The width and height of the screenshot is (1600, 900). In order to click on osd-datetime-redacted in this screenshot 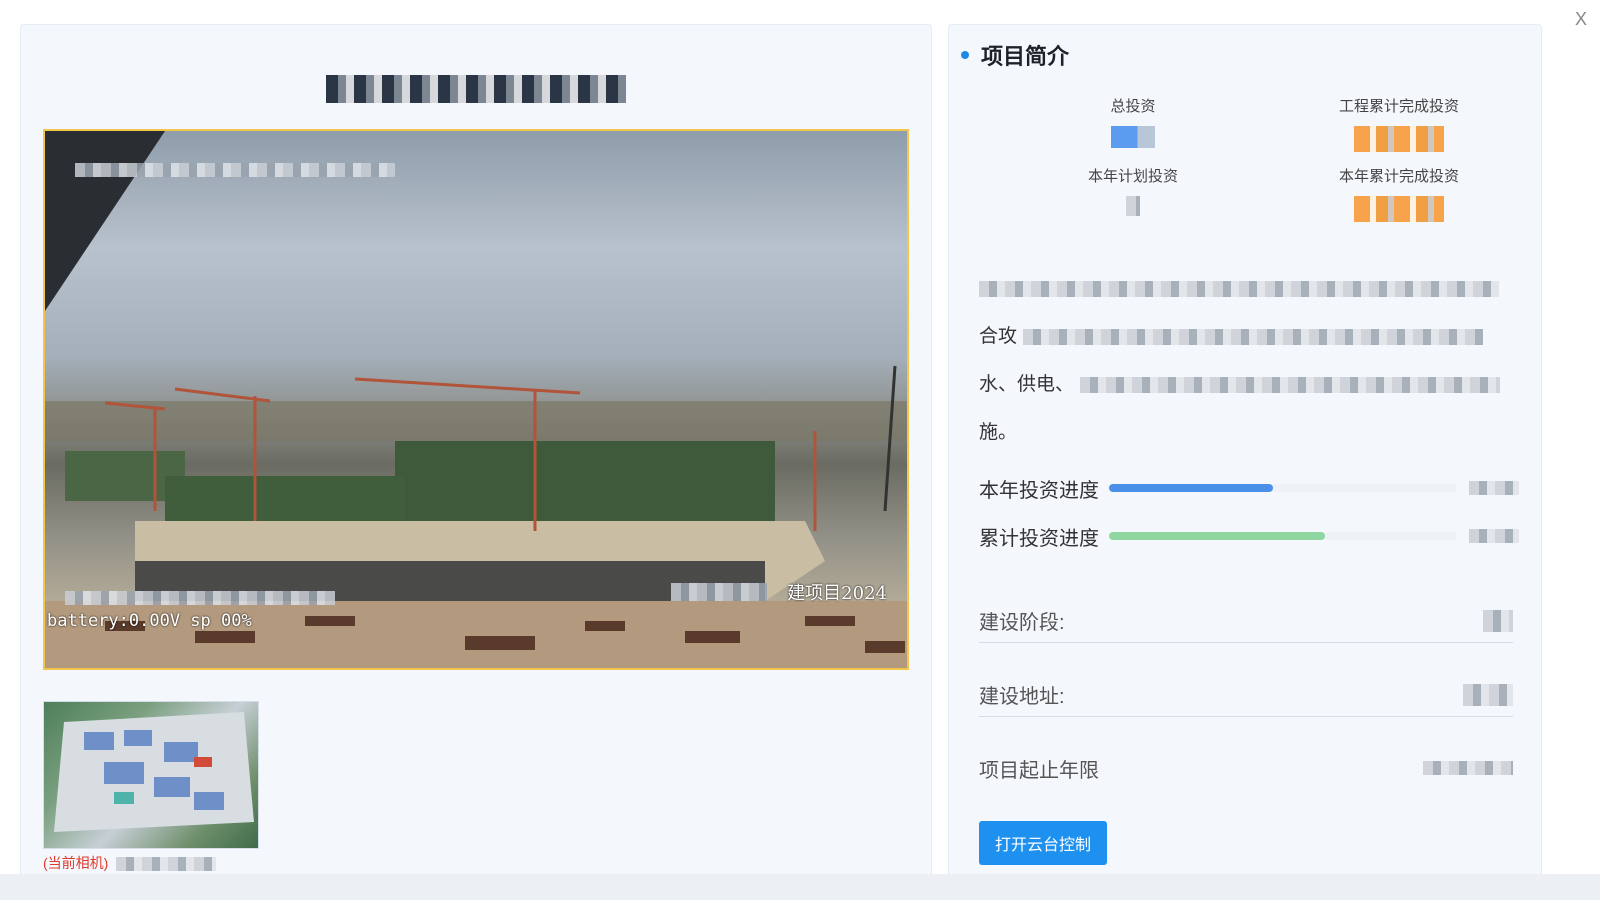, I will do `click(235, 170)`.